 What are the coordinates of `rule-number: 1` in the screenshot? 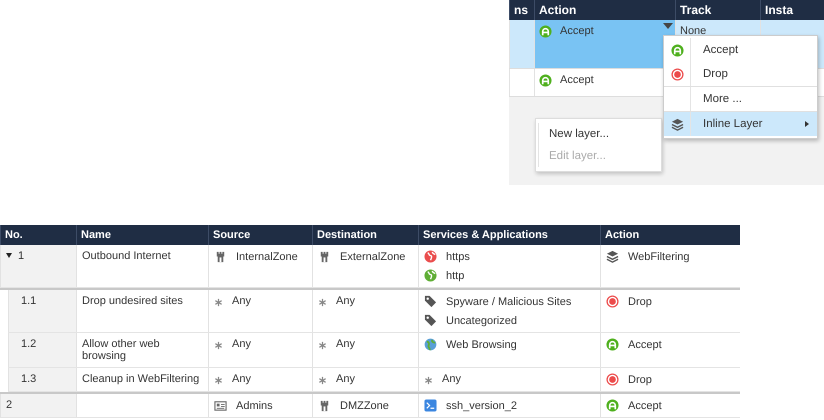 It's located at (21, 256).